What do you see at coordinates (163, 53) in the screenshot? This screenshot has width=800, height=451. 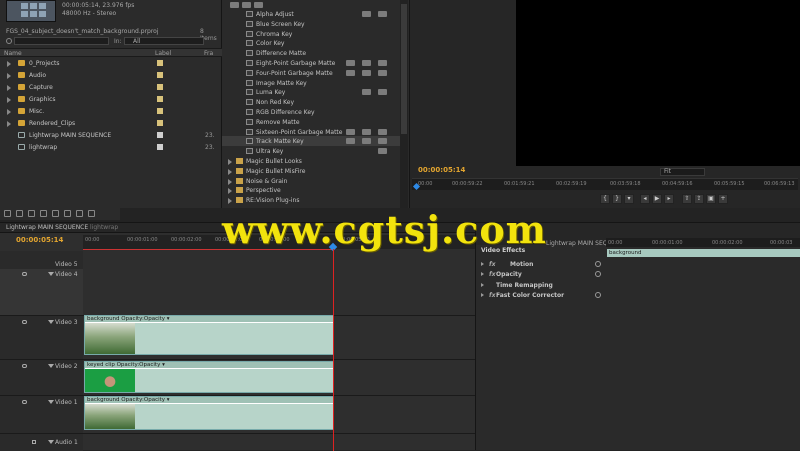 I see `column-label: Label` at bounding box center [163, 53].